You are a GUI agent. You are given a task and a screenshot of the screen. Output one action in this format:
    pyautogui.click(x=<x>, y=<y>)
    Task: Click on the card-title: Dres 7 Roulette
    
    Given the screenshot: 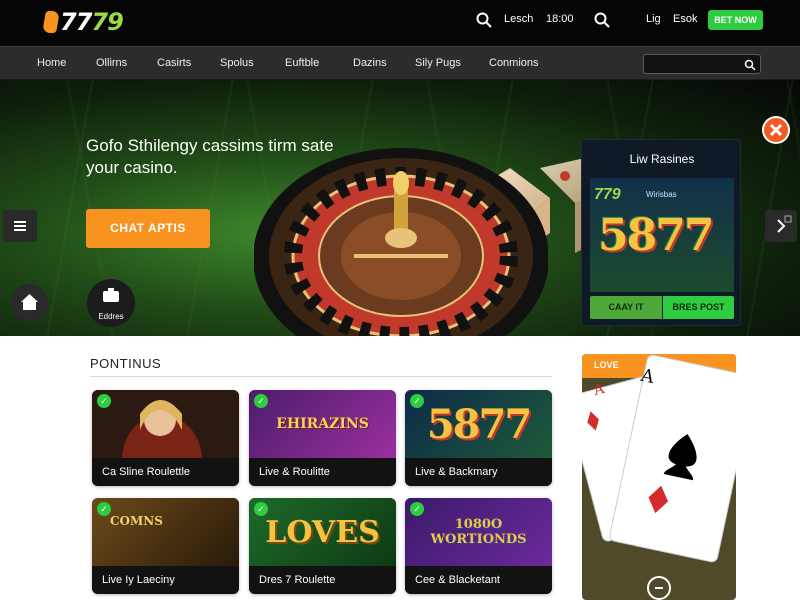 What is the action you would take?
    pyautogui.click(x=322, y=580)
    